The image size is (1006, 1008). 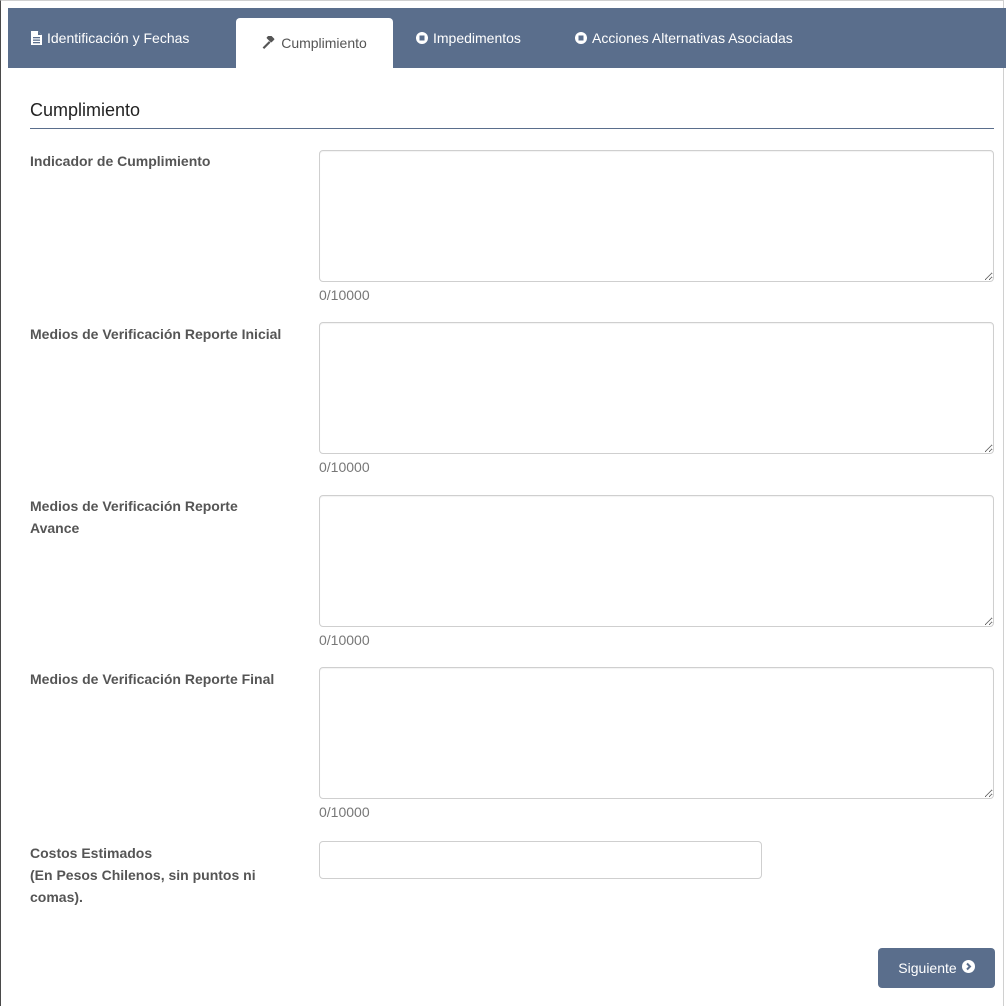 I want to click on section-divider, so click(x=512, y=128).